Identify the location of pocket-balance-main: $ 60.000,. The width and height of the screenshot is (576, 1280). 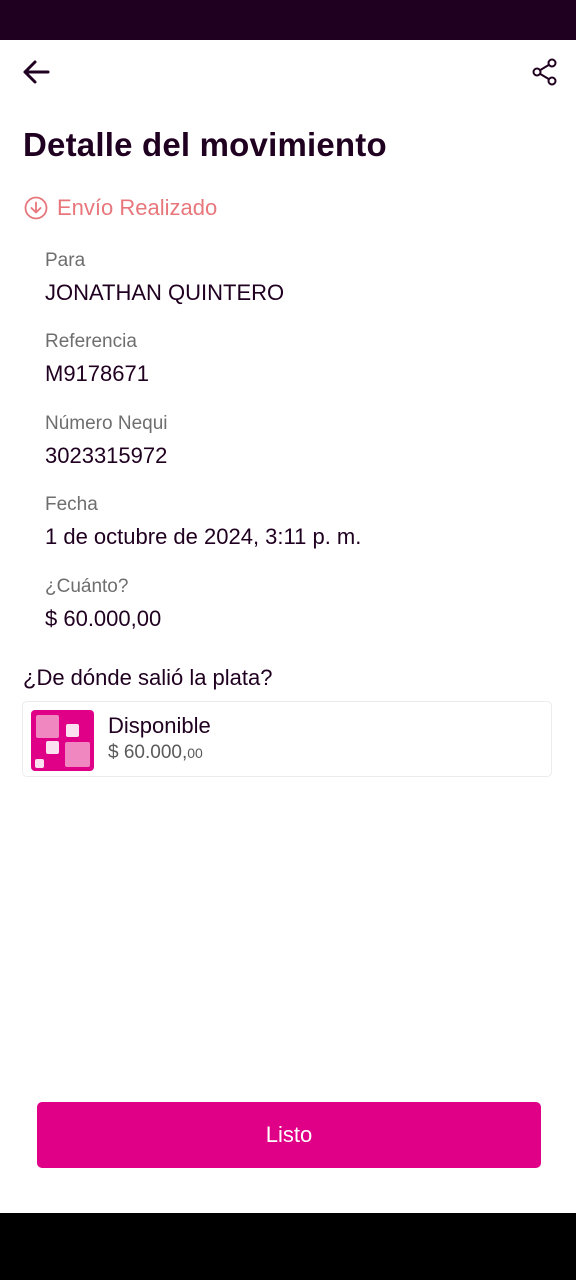
(148, 752).